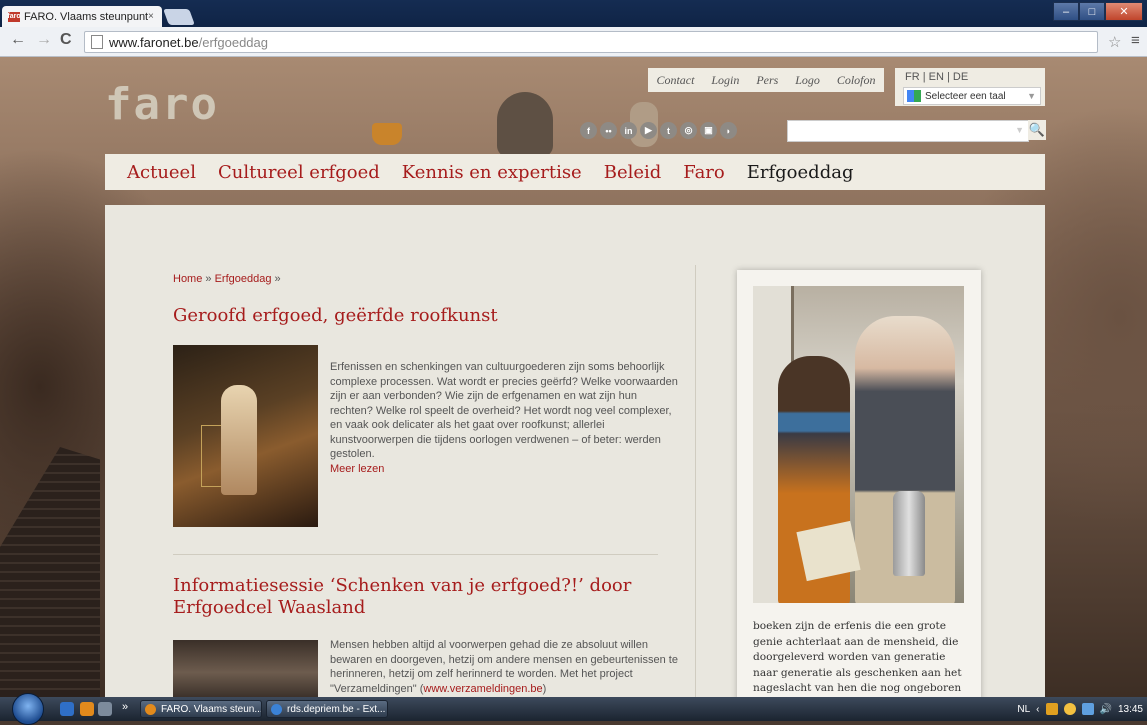 Image resolution: width=1147 pixels, height=725 pixels. I want to click on photo-paper, so click(828, 551).